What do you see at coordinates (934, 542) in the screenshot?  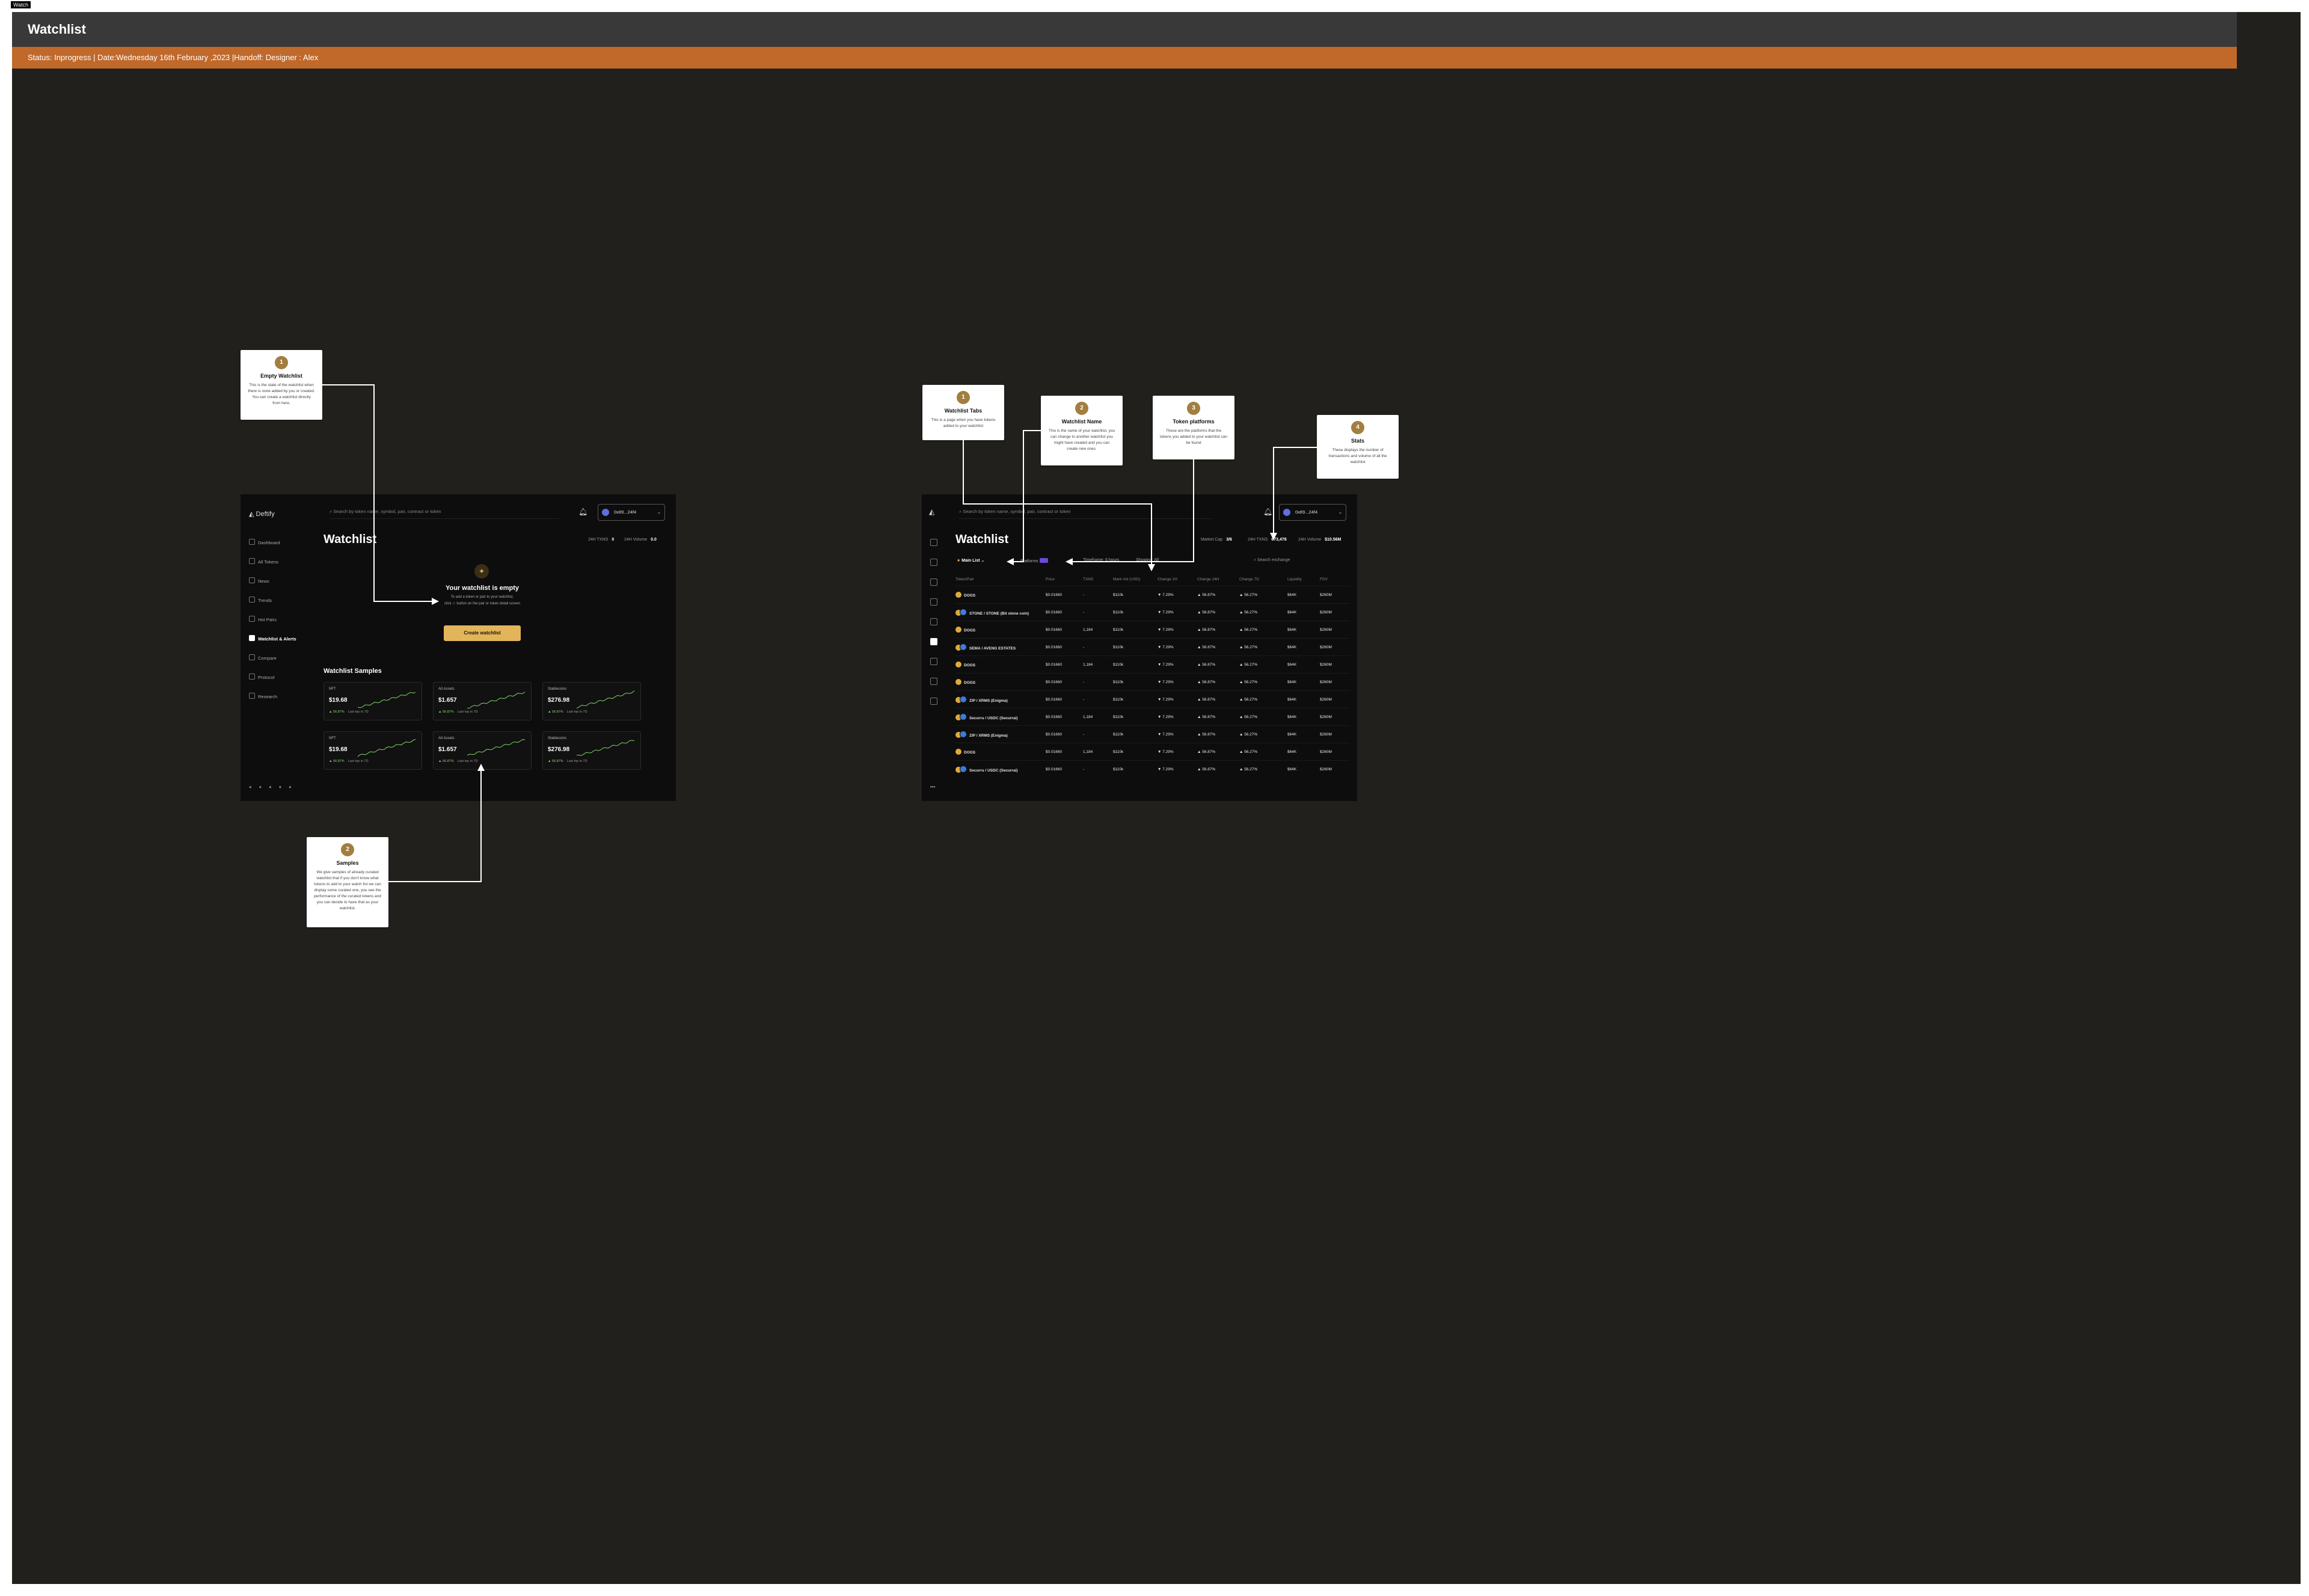 I see `dashboard-icon` at bounding box center [934, 542].